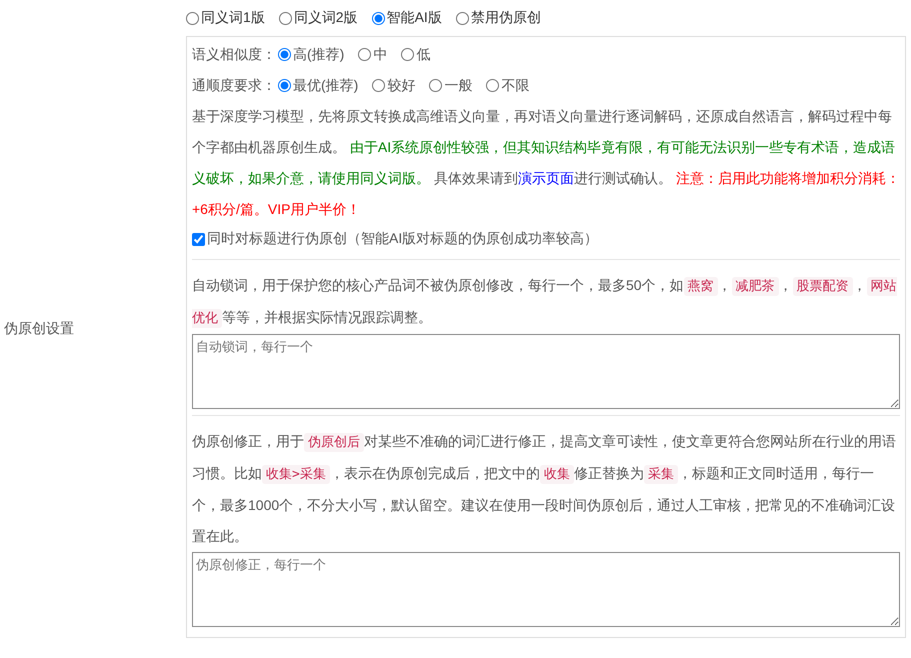 The image size is (911, 658). What do you see at coordinates (402, 239) in the screenshot?
I see `checkbox-label: 同时对标题进行伪原创（智能AI版对标题的伪原创成功率较高）` at bounding box center [402, 239].